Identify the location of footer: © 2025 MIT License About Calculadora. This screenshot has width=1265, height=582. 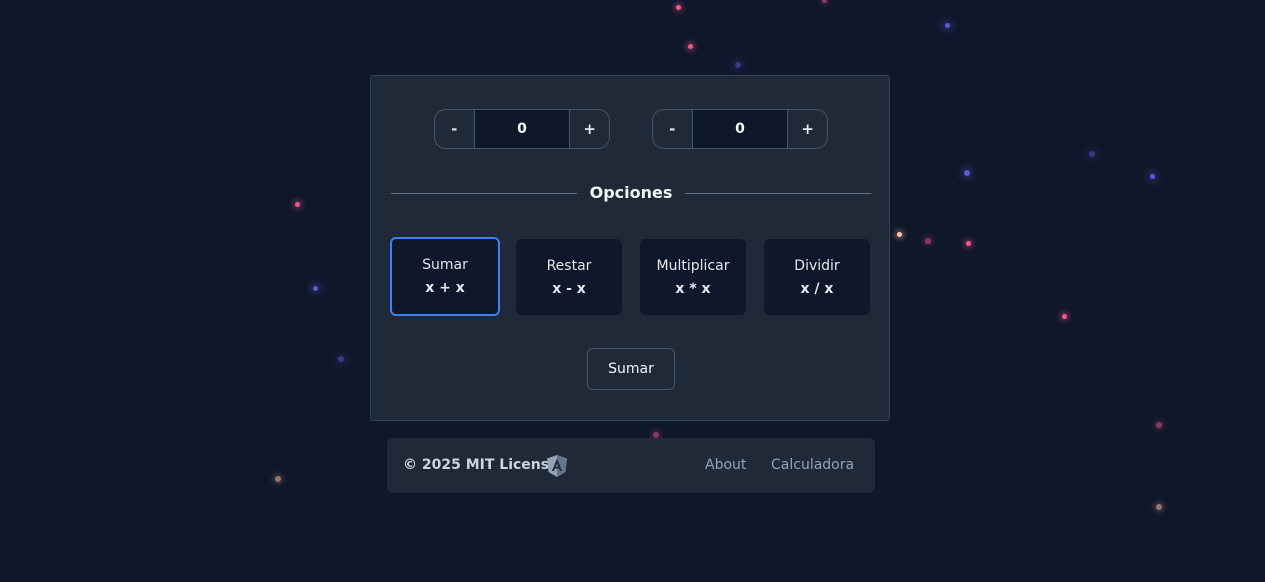
(631, 465).